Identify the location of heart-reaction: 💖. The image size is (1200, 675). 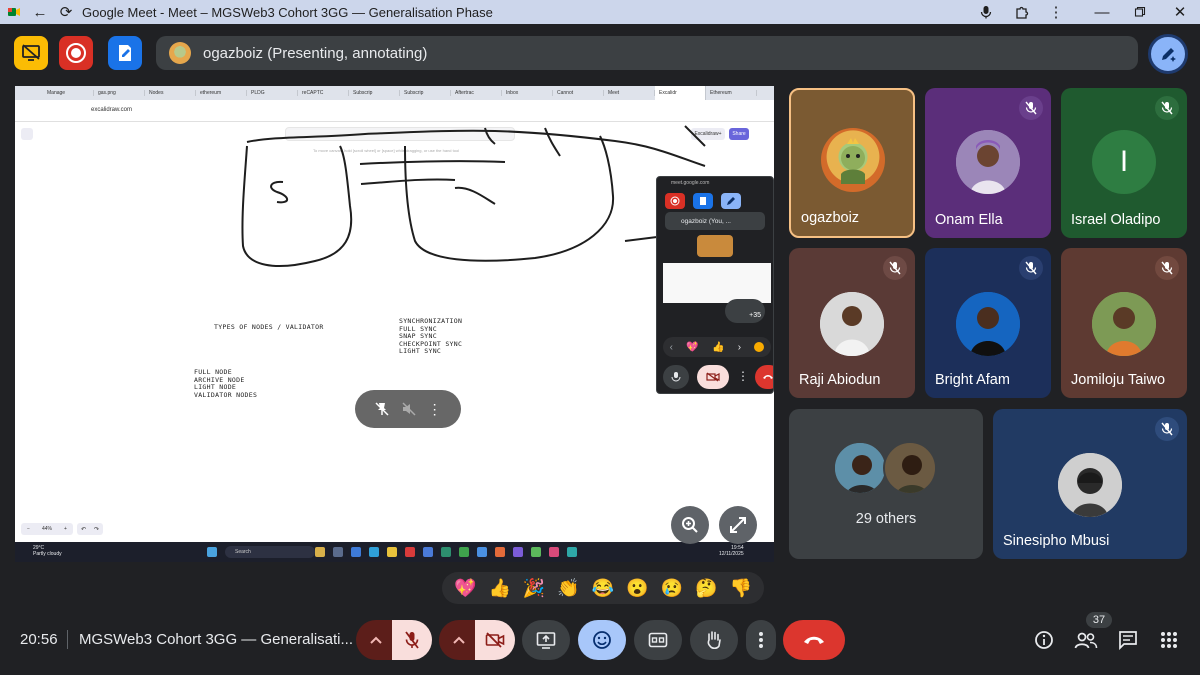
(465, 588).